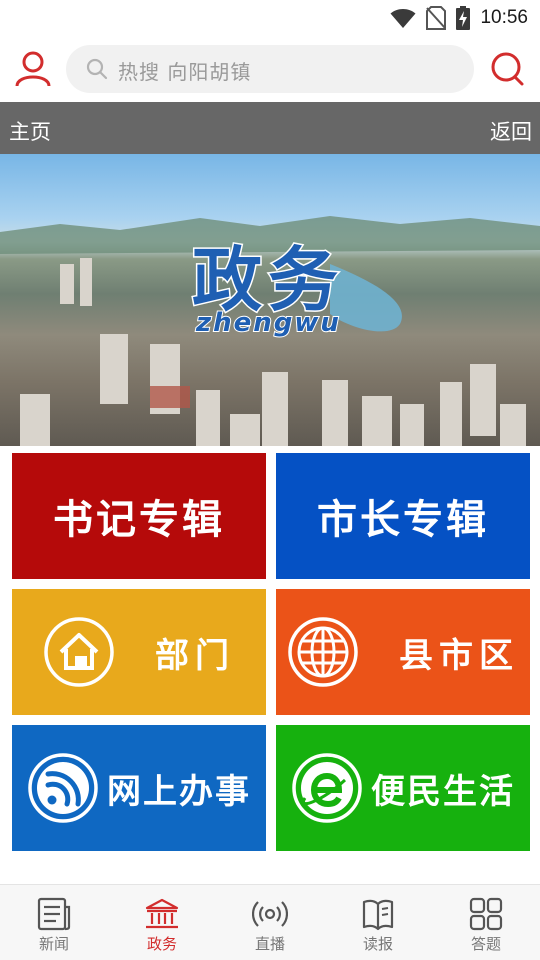 This screenshot has height=960, width=540. I want to click on ie-browser-icon, so click(327, 788).